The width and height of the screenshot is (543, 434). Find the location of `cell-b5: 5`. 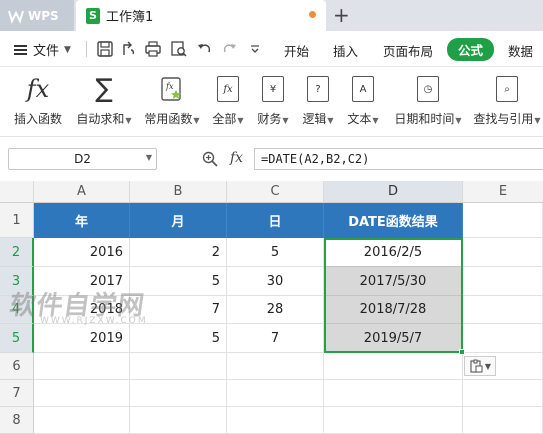

cell-b5: 5 is located at coordinates (178, 338).